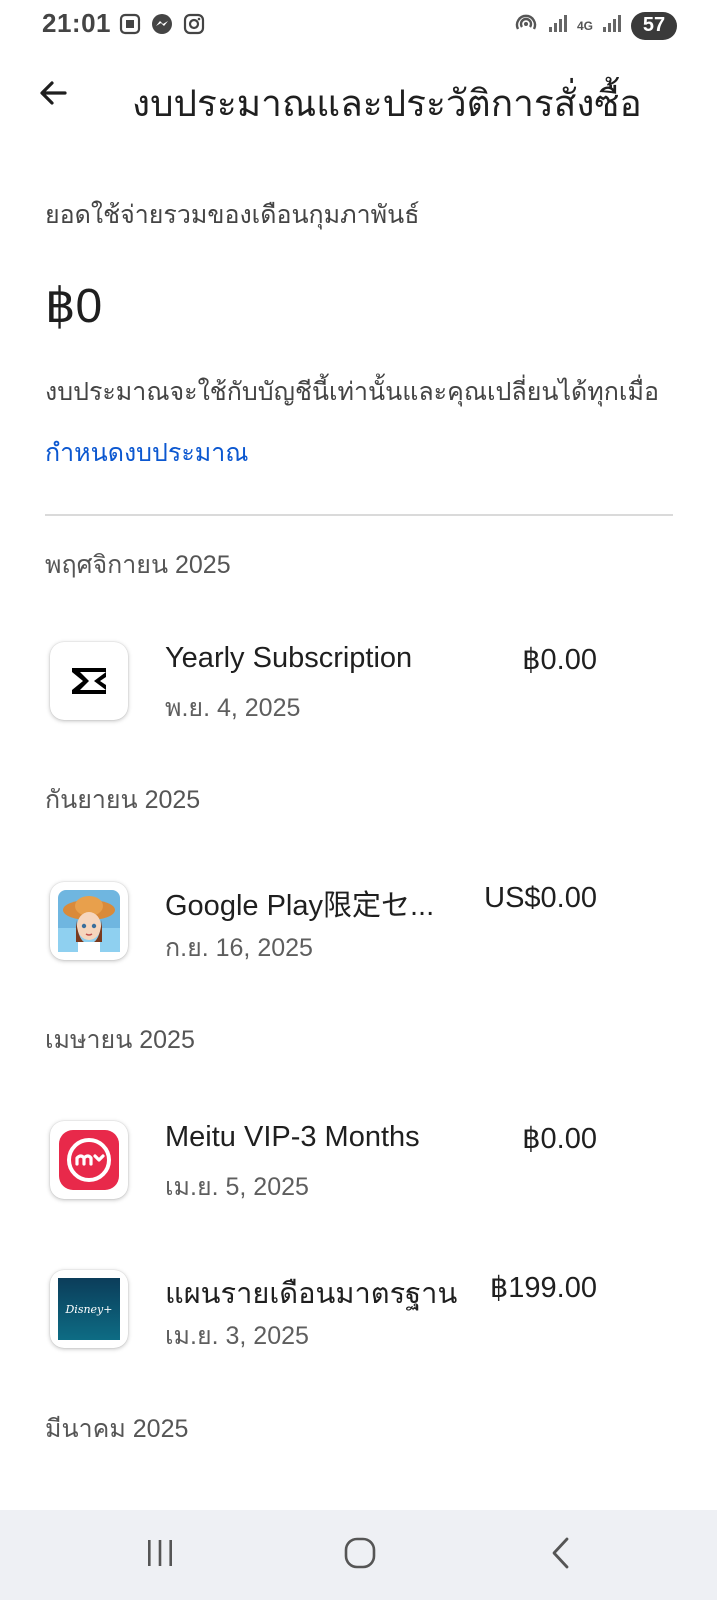 This screenshot has width=717, height=1600. I want to click on back-icon, so click(562, 1555).